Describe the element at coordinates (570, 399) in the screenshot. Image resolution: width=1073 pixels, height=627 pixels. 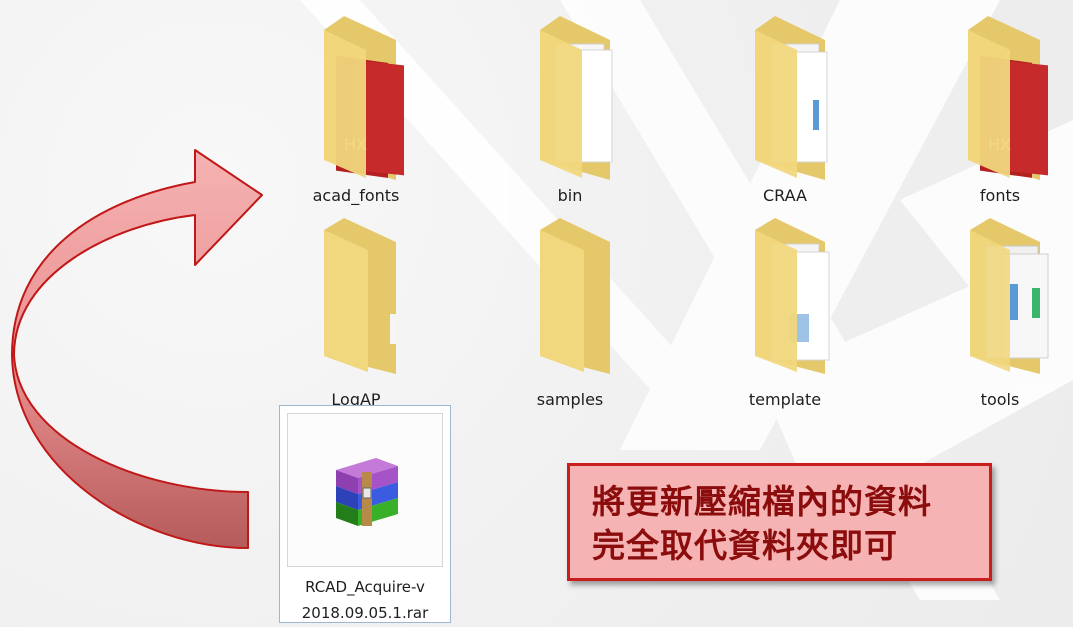
I see `folder-label: samples` at that location.